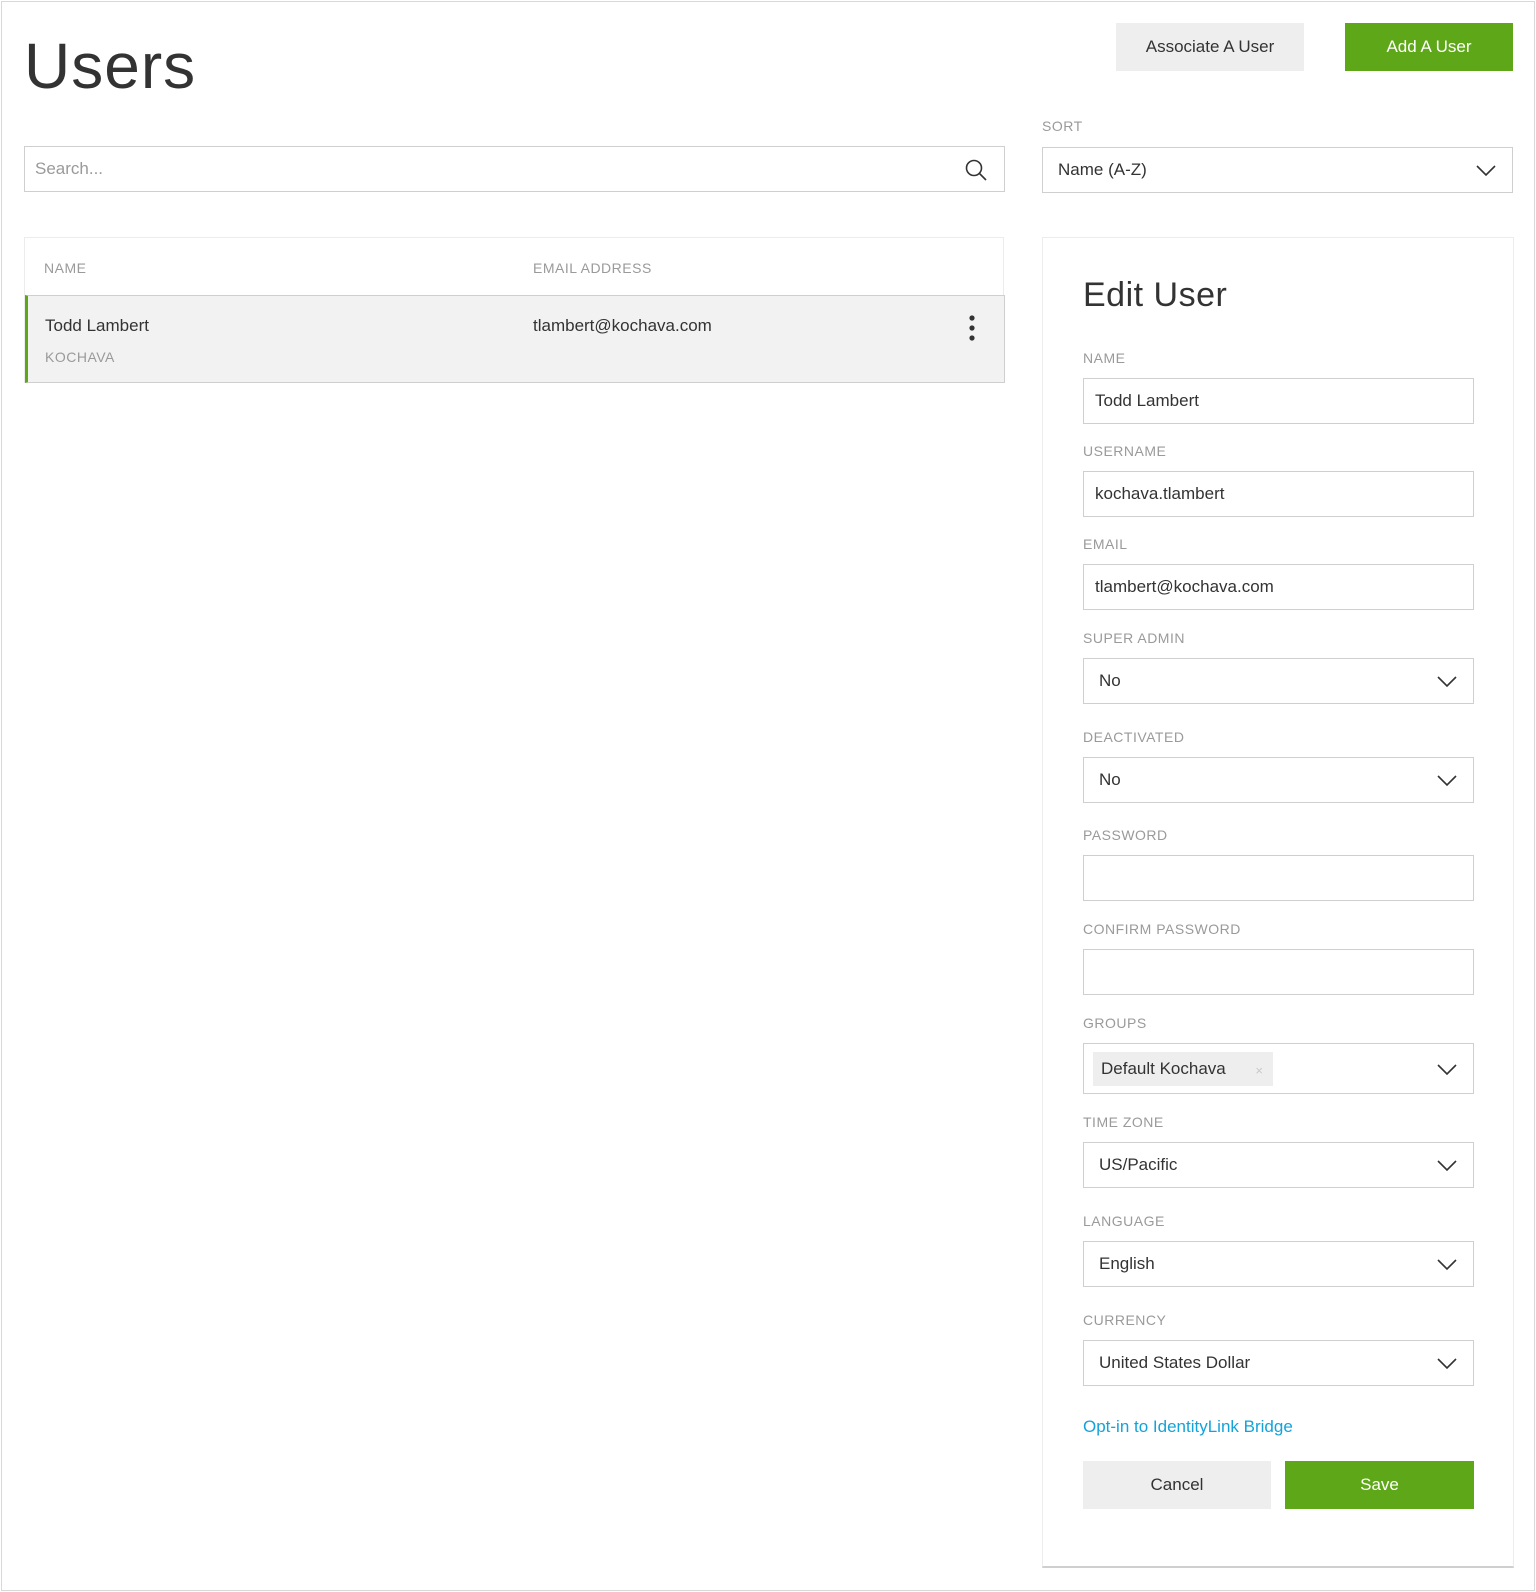  I want to click on email-label: EMAIL, so click(1105, 544).